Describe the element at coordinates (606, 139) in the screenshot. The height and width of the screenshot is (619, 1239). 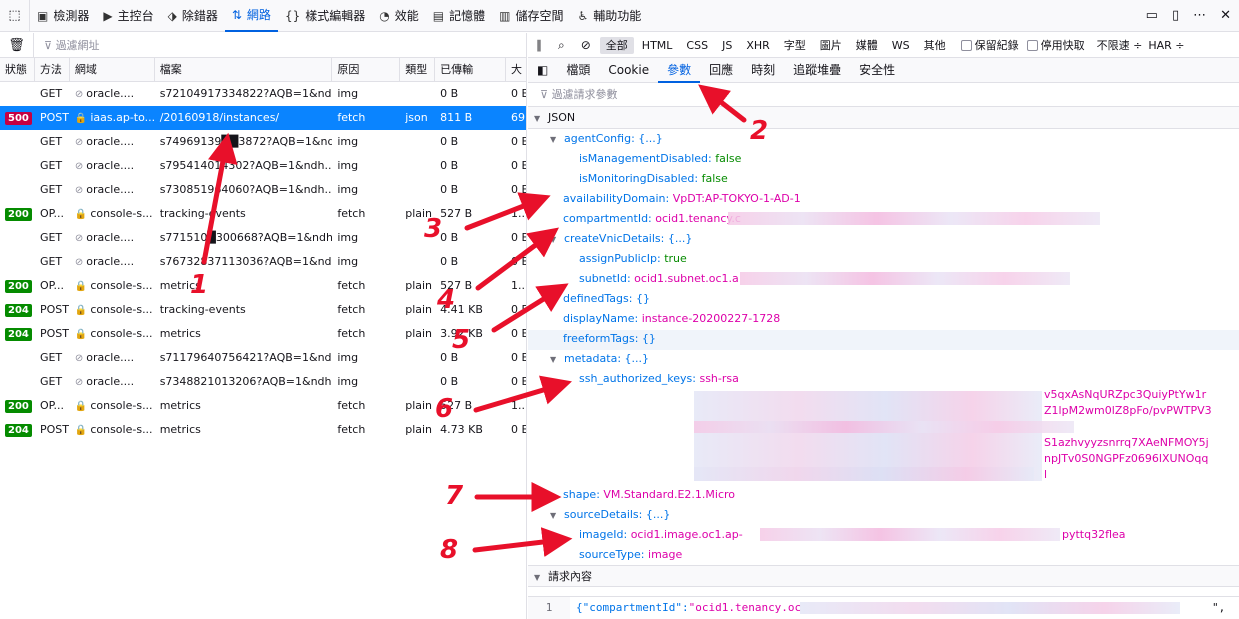
I see `json-node-agentConfig: ▼ agentConfig: {...}` at that location.